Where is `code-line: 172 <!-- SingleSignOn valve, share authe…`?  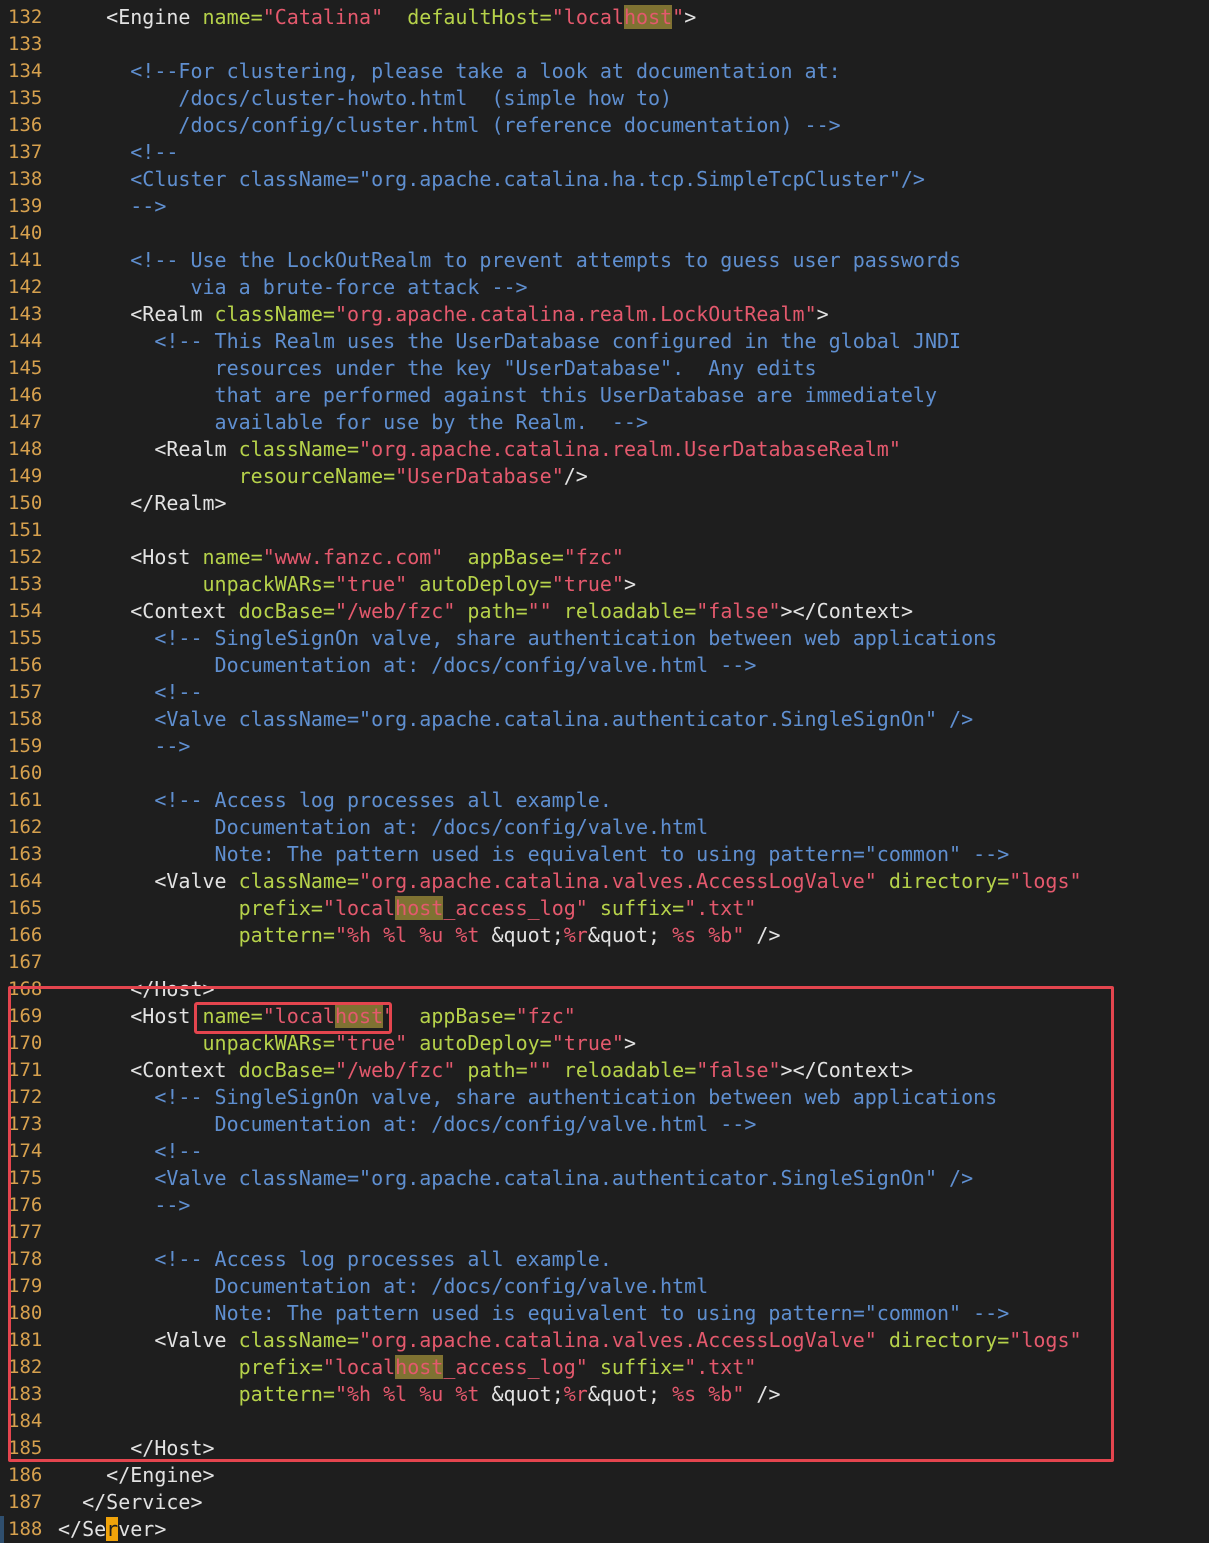
code-line: 172 <!-- SingleSignOn valve, share authe… is located at coordinates (604, 1097).